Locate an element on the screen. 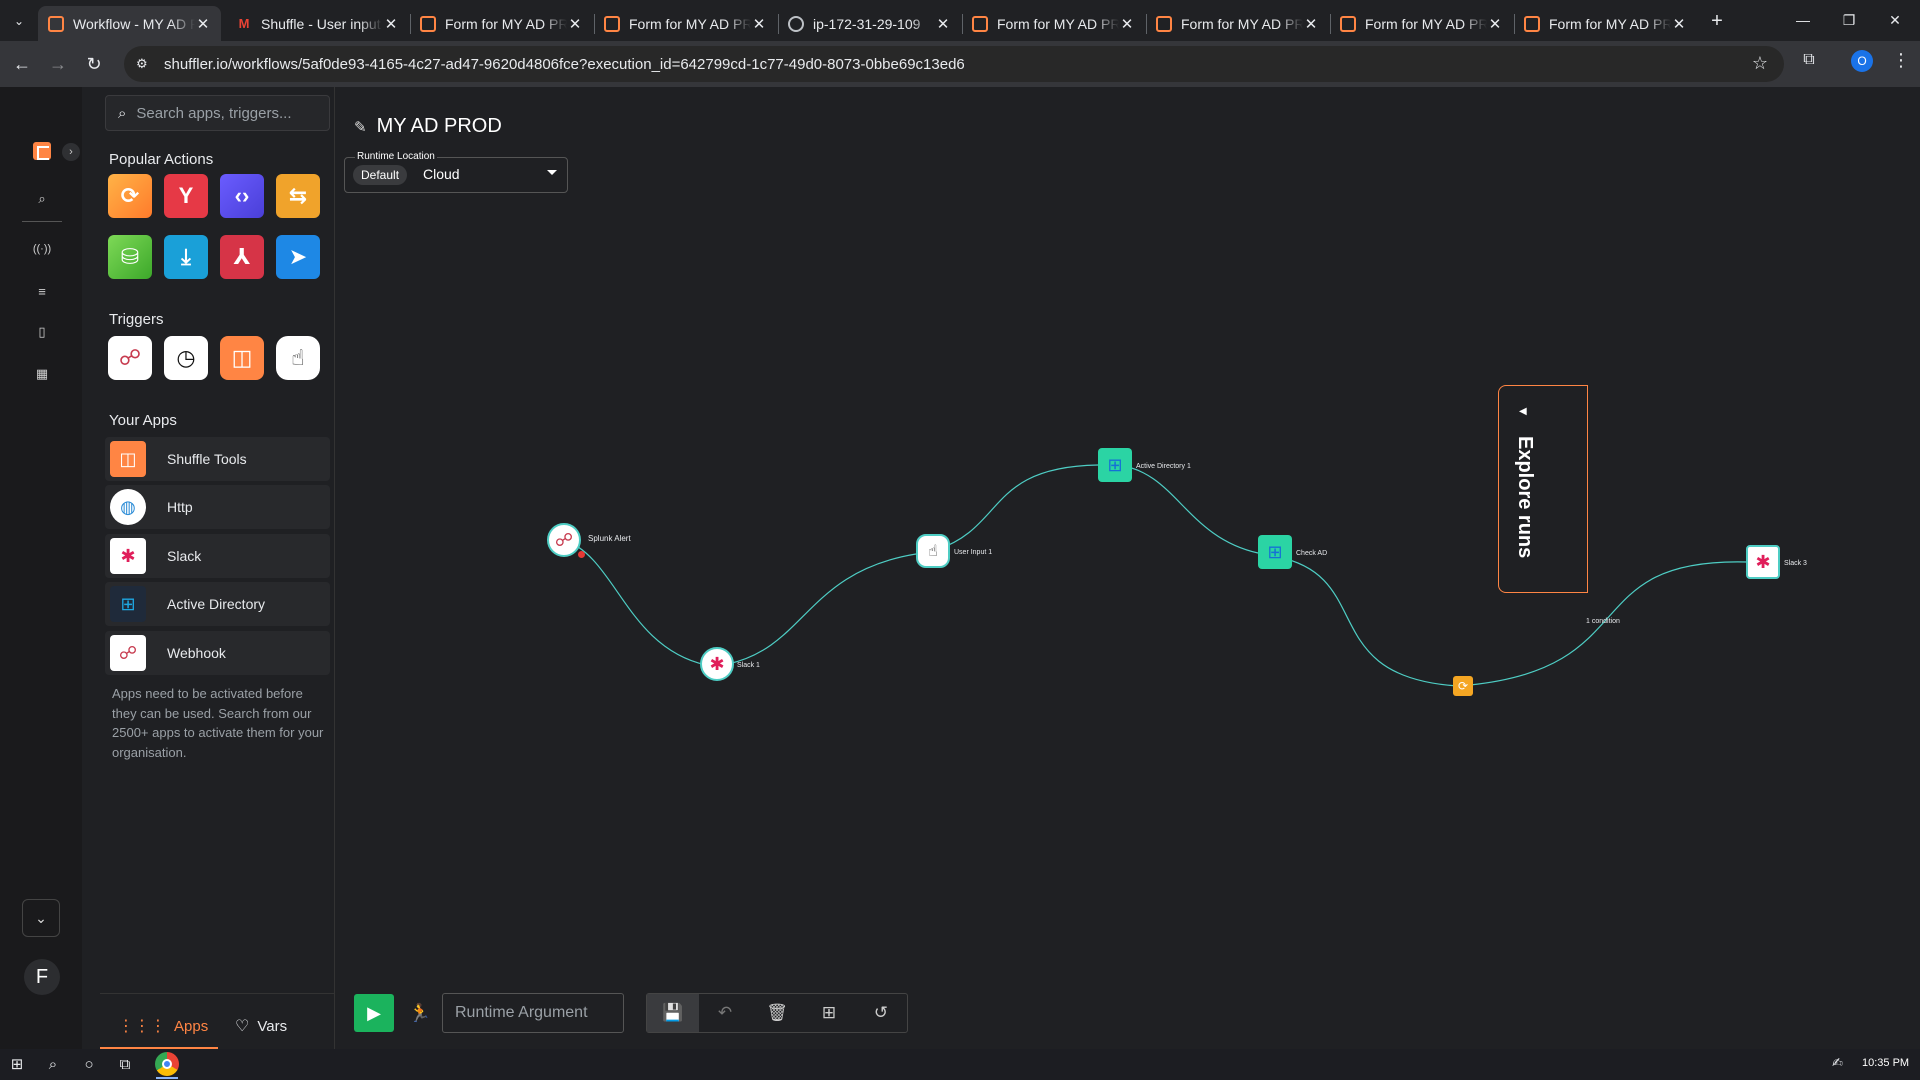  node-slack-3: ✱ is located at coordinates (1763, 562).